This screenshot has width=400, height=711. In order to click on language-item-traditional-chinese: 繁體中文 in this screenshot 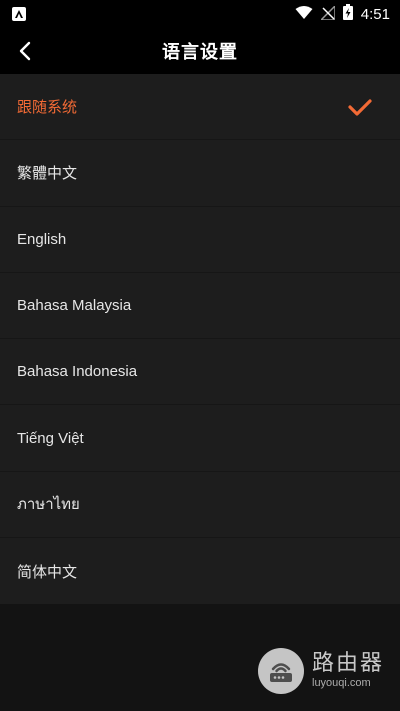, I will do `click(200, 173)`.